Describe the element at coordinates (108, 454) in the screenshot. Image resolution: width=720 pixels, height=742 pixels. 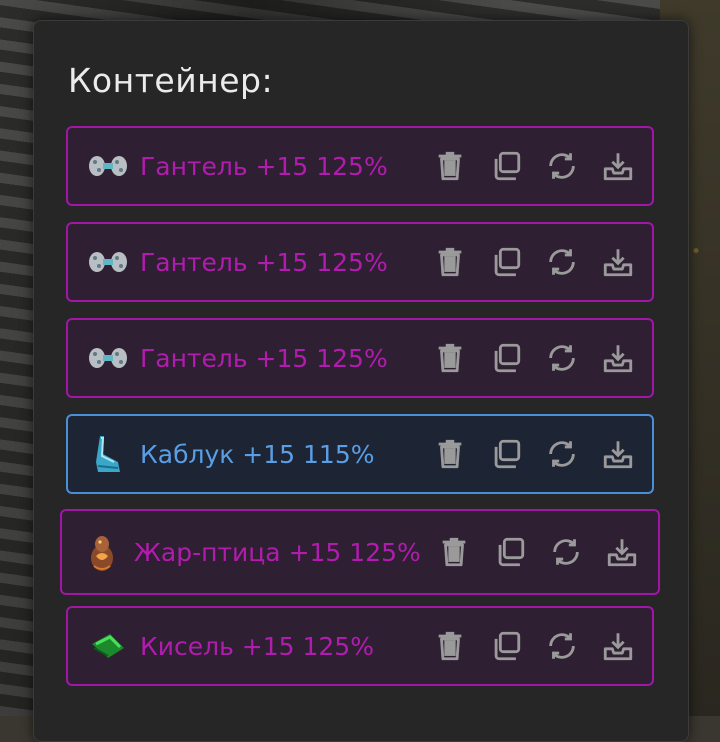
I see `heel-icon` at that location.